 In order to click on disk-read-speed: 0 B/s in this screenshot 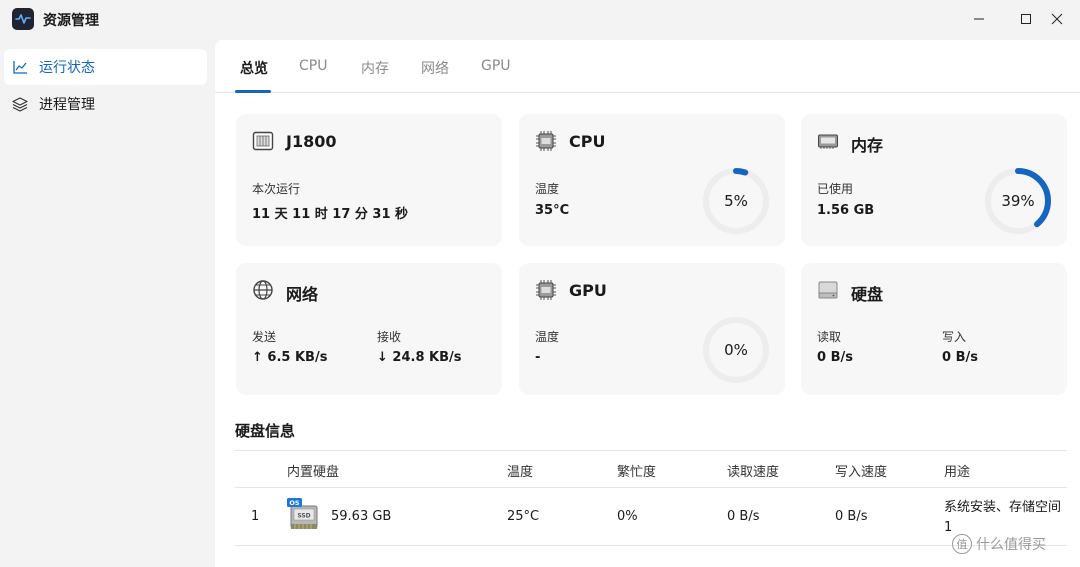, I will do `click(743, 516)`.